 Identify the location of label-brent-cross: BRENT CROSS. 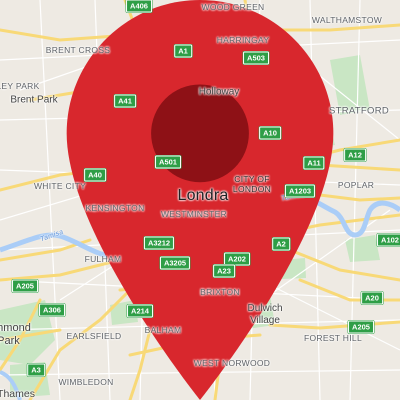
(78, 50).